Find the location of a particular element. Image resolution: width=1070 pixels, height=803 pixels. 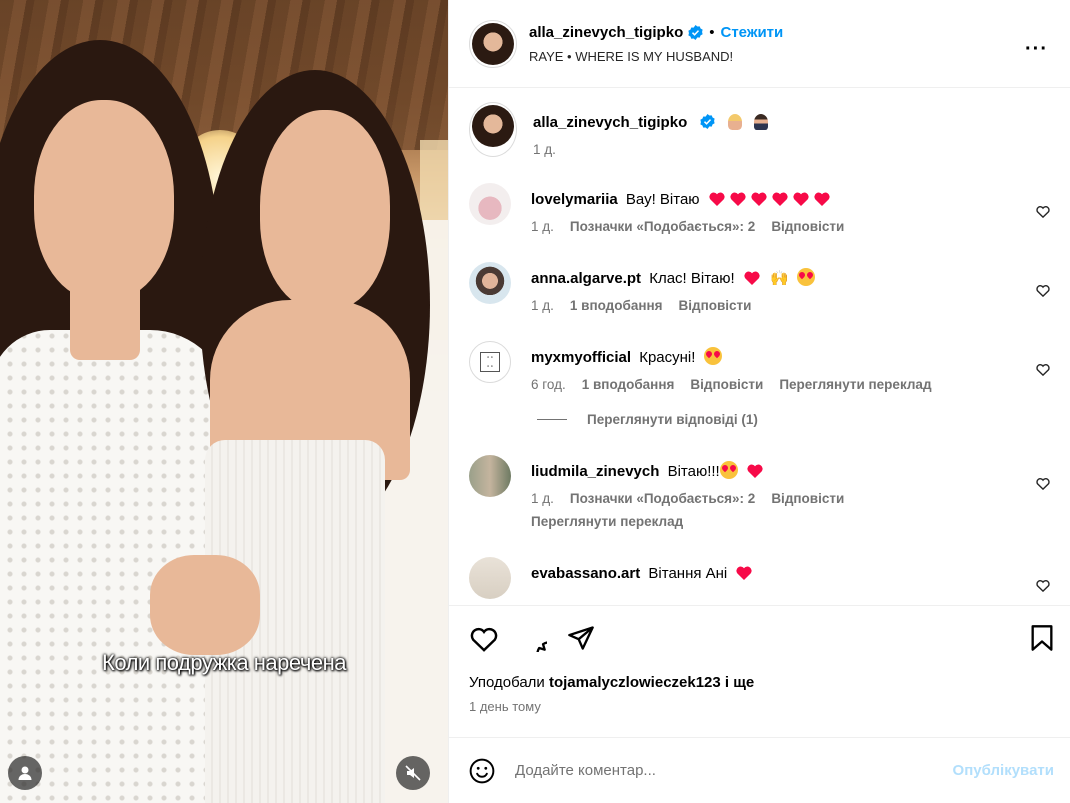

likes-user: tojamalyczlowieczek123 is located at coordinates (635, 682).